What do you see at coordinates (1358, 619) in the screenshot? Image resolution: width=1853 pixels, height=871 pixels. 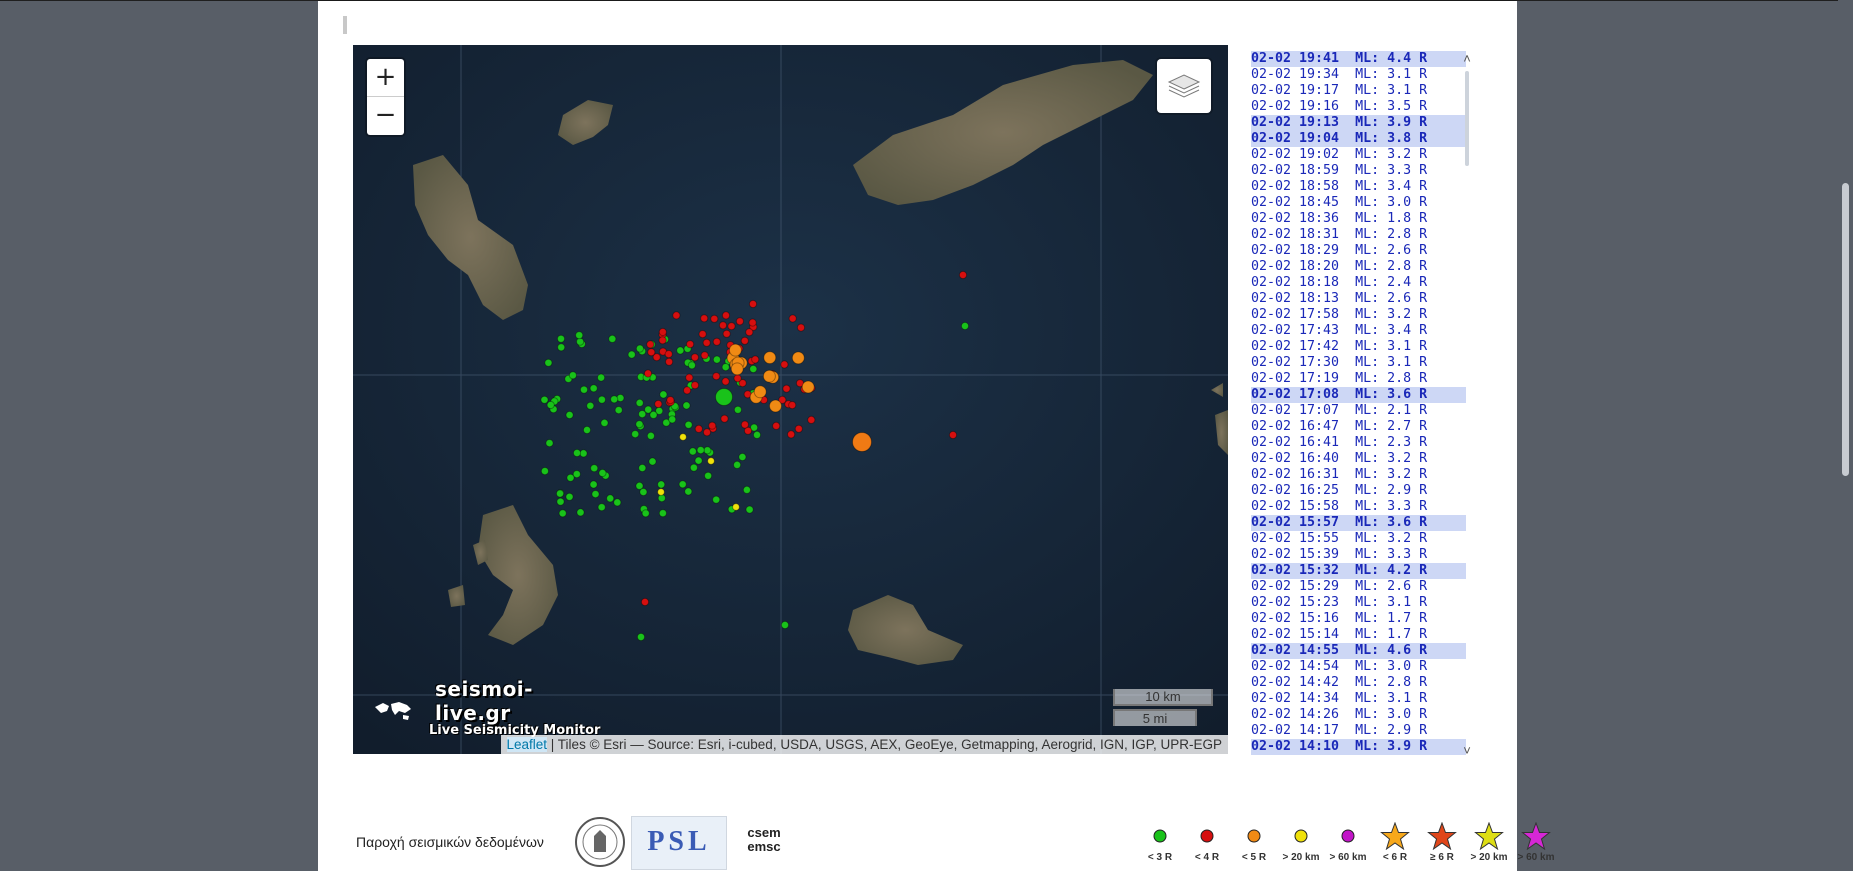 I see `earthquake-list-item: 02-02 15:16 ML: 1.7 R` at bounding box center [1358, 619].